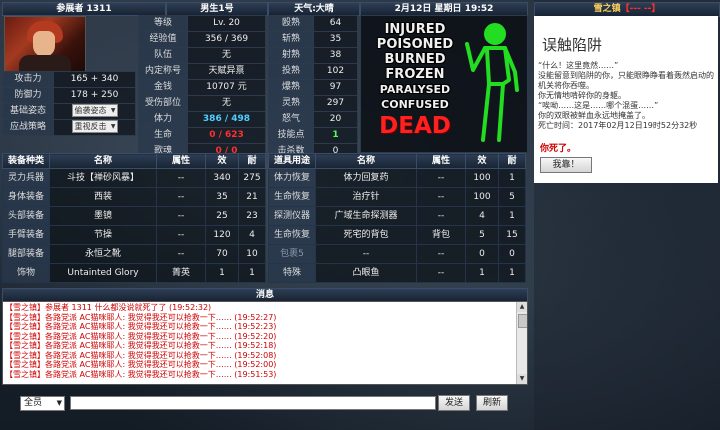 The height and width of the screenshot is (430, 720). What do you see at coordinates (492, 403) in the screenshot?
I see `refresh-button: 刷新` at bounding box center [492, 403].